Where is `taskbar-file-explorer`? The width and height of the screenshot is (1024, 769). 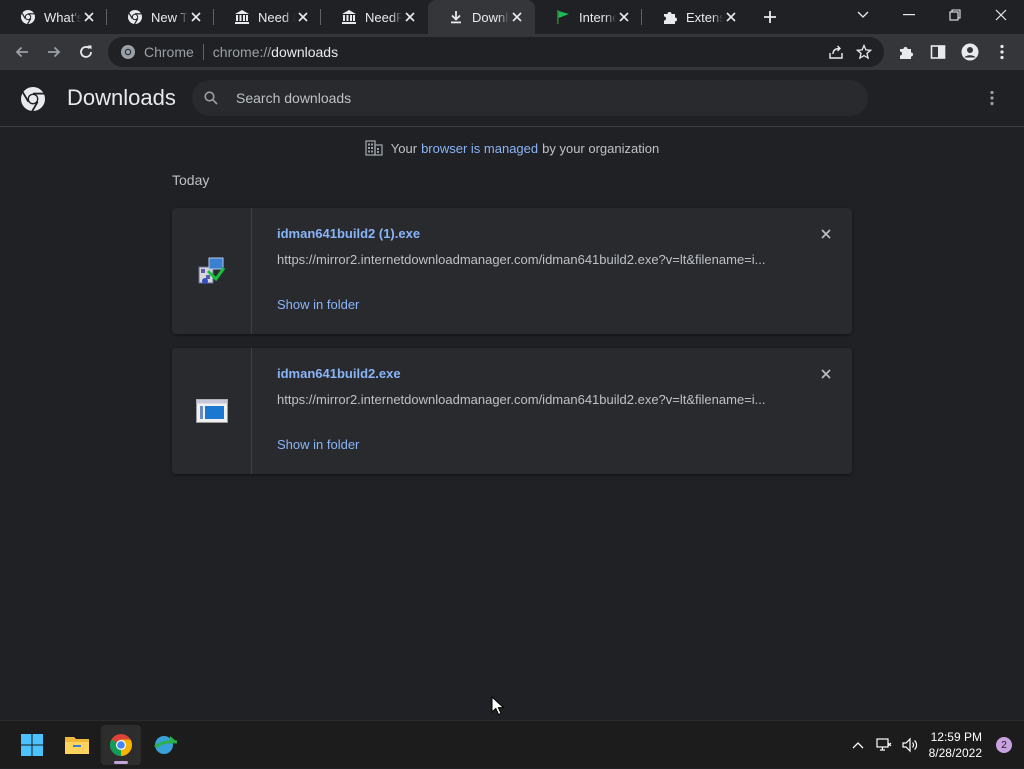 taskbar-file-explorer is located at coordinates (77, 745).